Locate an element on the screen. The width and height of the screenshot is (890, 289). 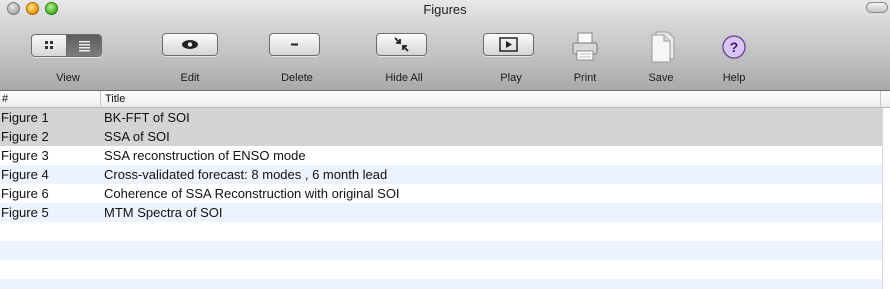
delete-button is located at coordinates (294, 44).